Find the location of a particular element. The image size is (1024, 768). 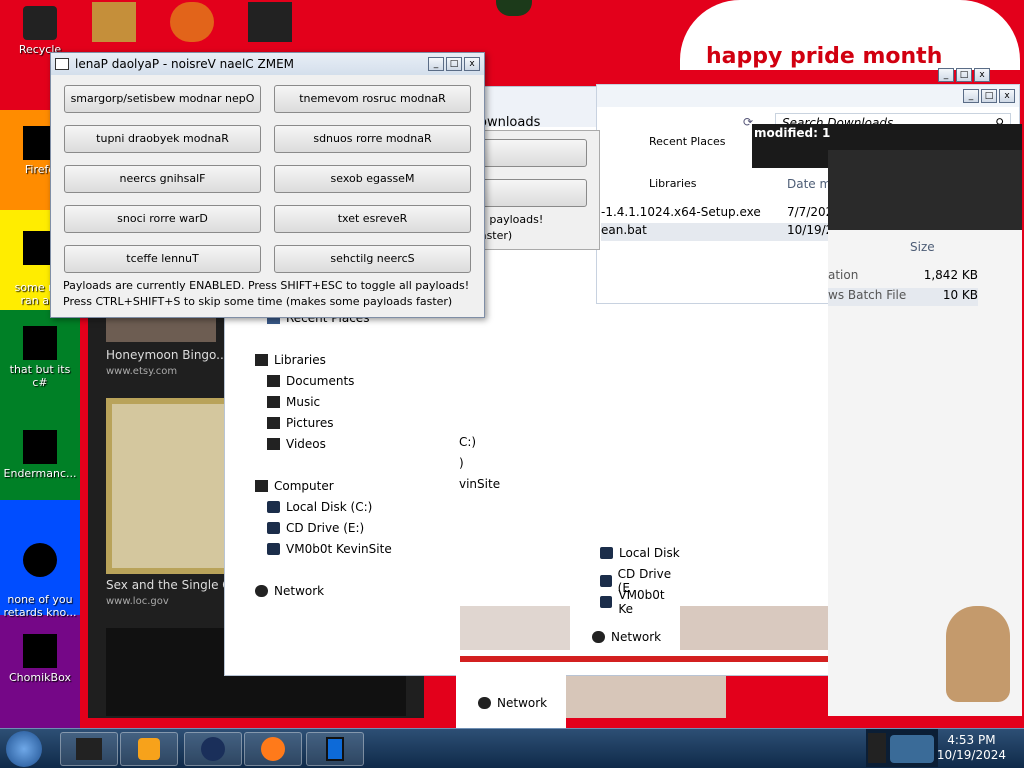

globe-icon is located at coordinates (213, 749).